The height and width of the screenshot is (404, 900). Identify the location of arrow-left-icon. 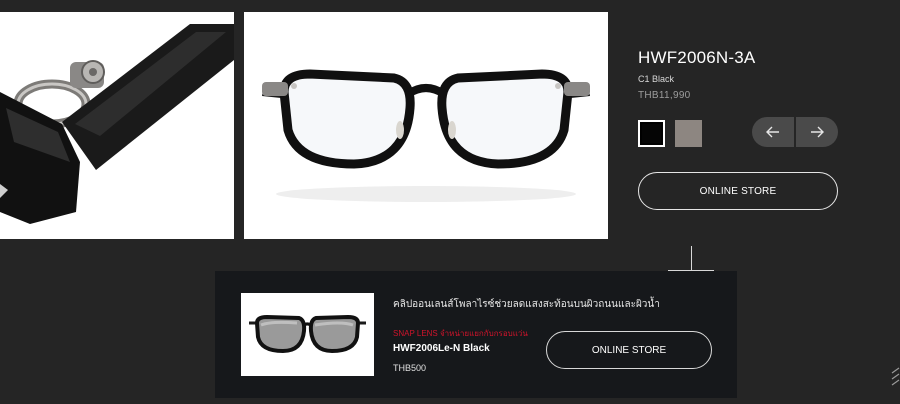
(772, 132).